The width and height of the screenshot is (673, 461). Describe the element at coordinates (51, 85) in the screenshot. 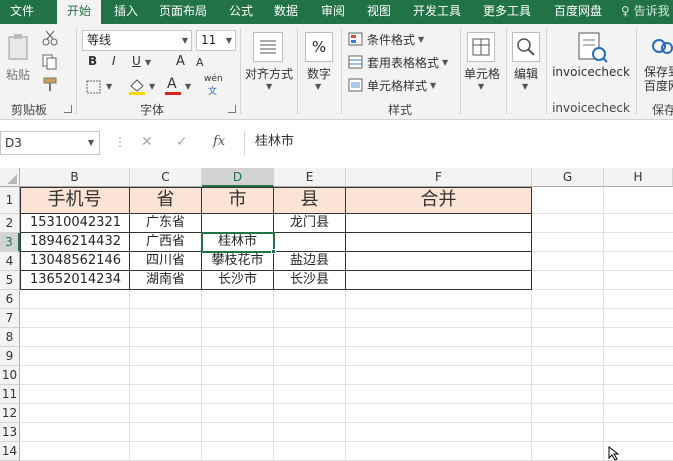

I see `format-painter-icon` at that location.